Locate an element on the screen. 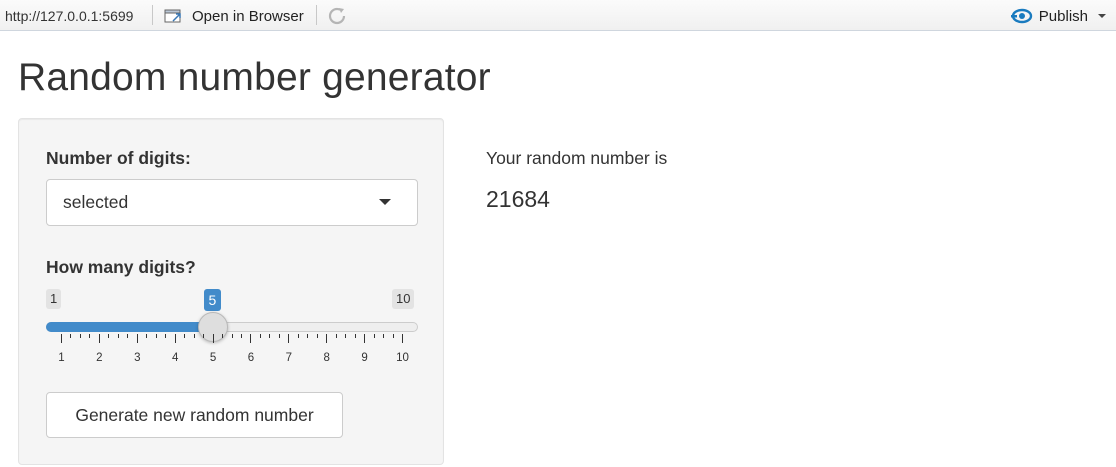 The width and height of the screenshot is (1116, 467). browser-window-icon is located at coordinates (172, 16).